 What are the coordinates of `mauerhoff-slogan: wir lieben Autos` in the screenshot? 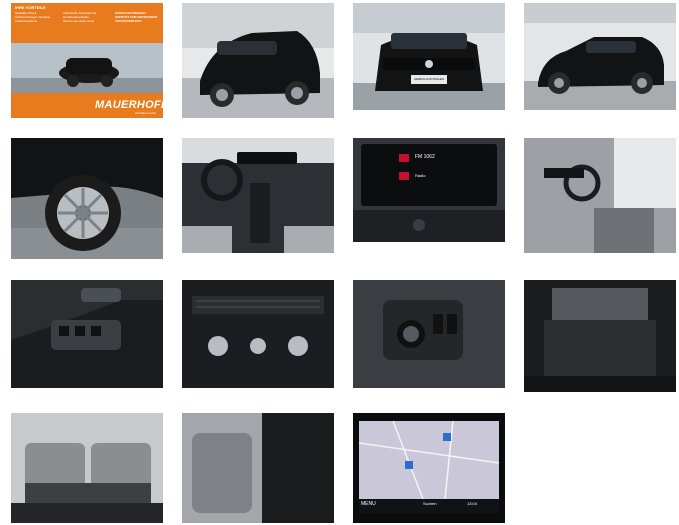 It's located at (146, 113).